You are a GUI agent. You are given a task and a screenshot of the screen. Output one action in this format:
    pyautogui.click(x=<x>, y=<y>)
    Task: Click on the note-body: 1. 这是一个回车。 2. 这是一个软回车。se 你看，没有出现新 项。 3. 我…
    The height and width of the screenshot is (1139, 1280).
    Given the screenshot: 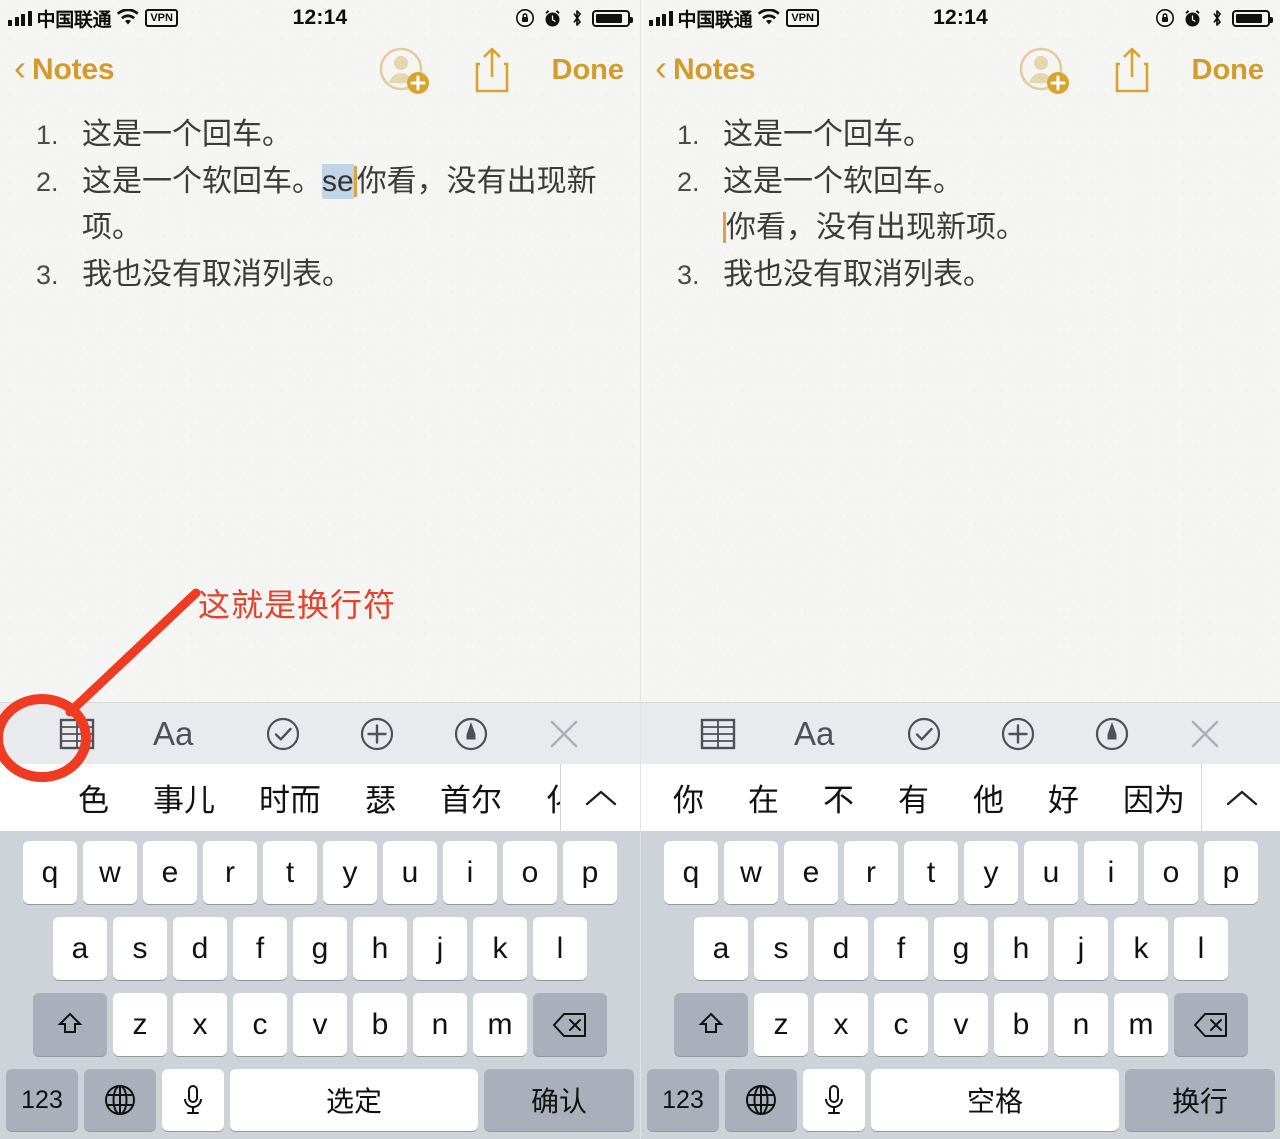 What is the action you would take?
    pyautogui.click(x=320, y=200)
    